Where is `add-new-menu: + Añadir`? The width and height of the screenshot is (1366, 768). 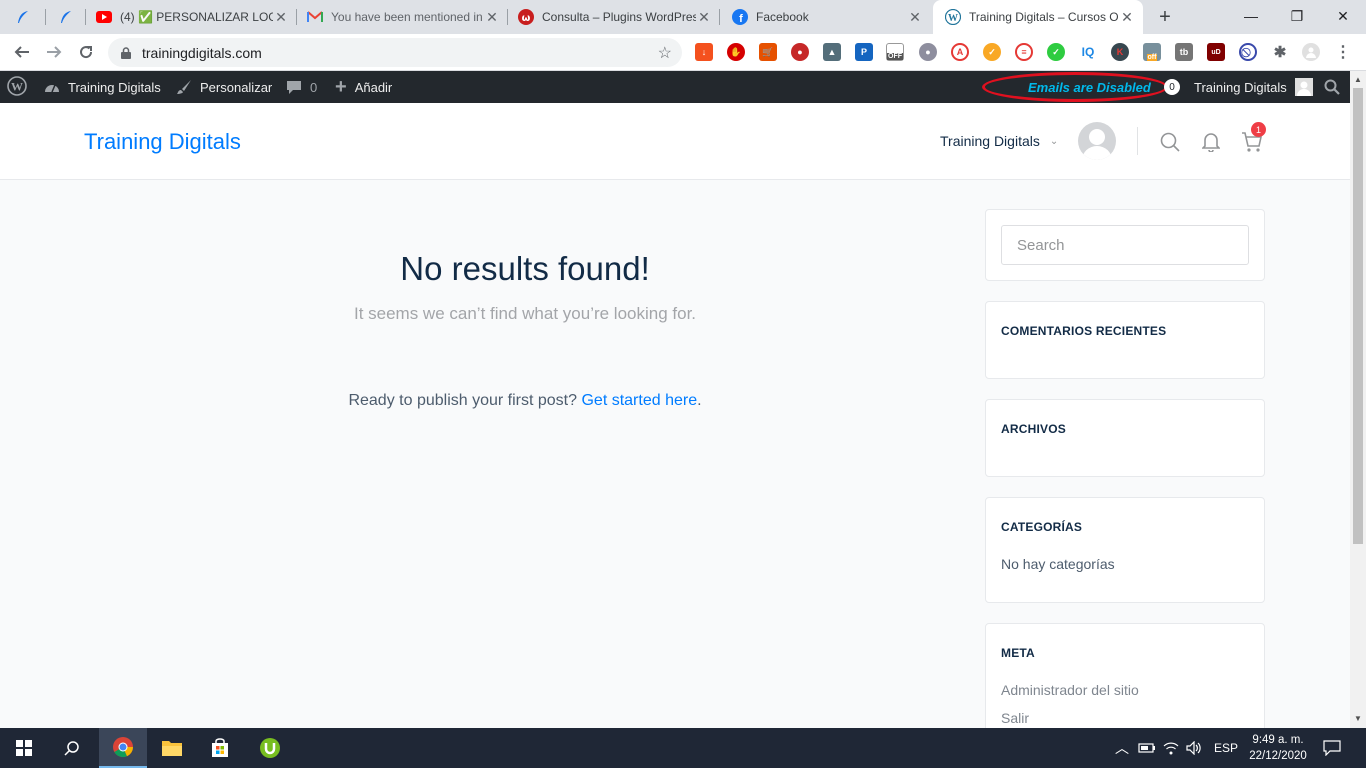 add-new-menu: + Añadir is located at coordinates (363, 87).